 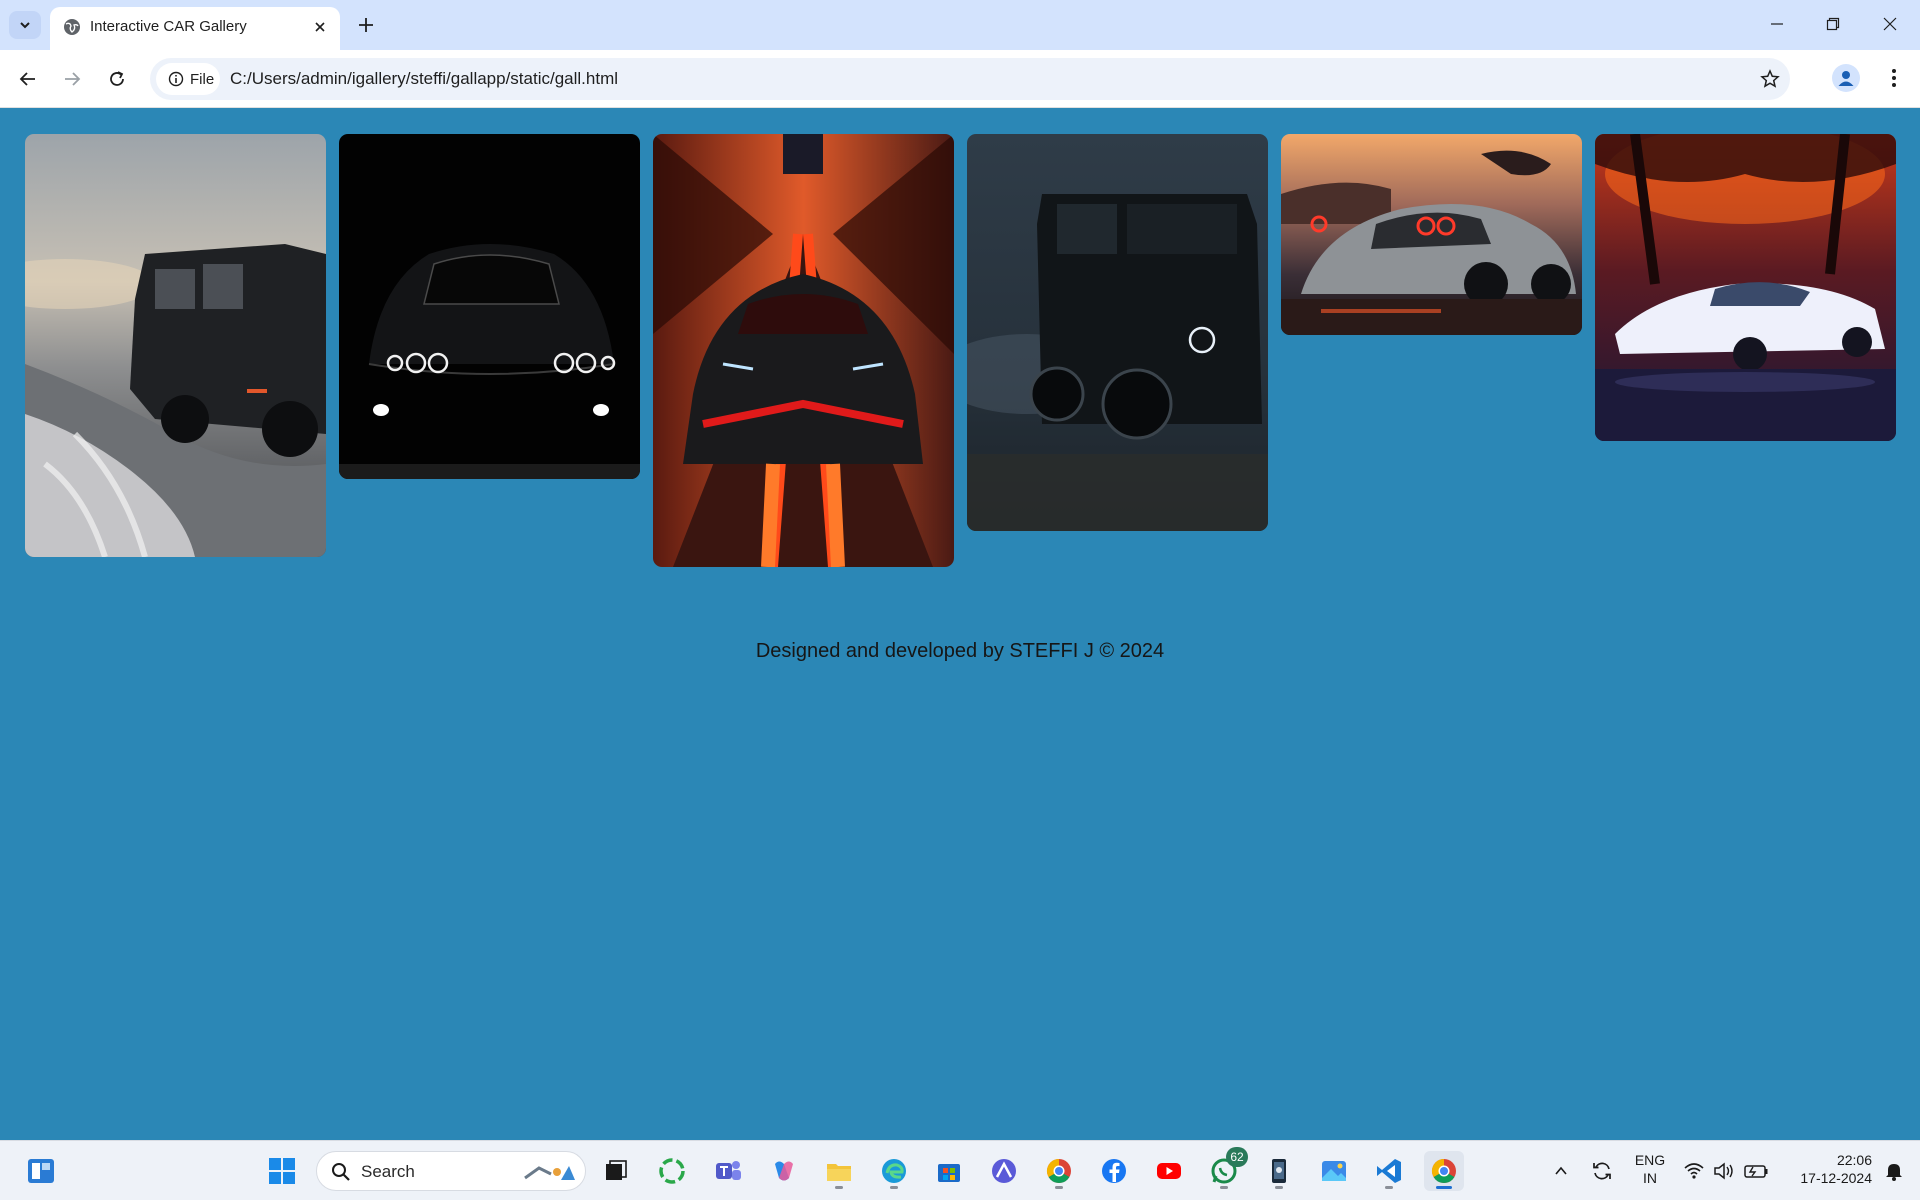 What do you see at coordinates (1444, 1187) in the screenshot?
I see `active-indicator` at bounding box center [1444, 1187].